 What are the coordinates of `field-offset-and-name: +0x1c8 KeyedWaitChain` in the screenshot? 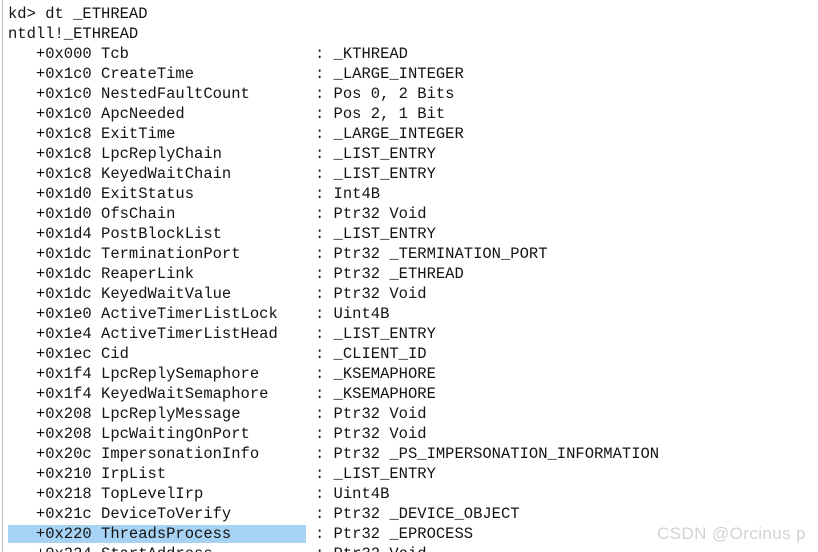 It's located at (157, 174).